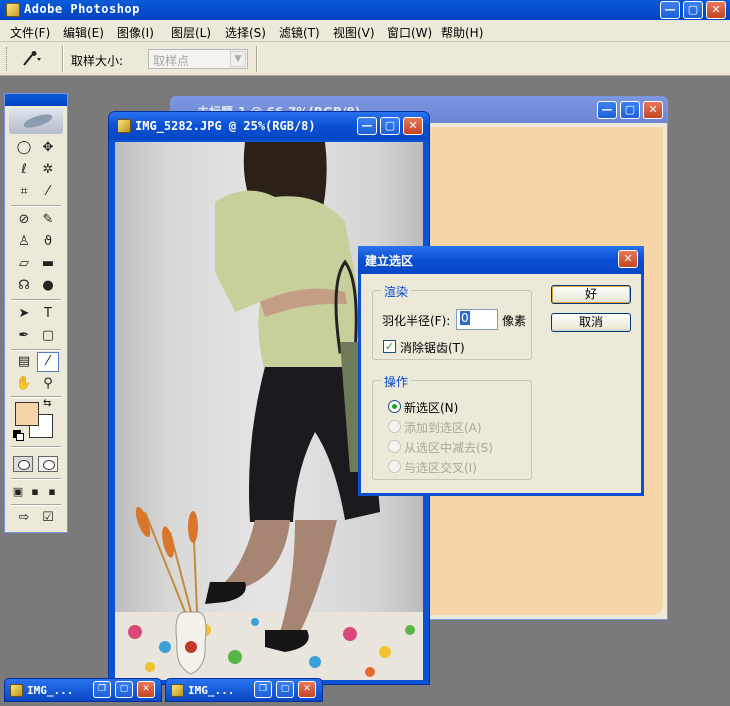 The width and height of the screenshot is (730, 706). What do you see at coordinates (394, 406) in the screenshot?
I see `new-selection-radio` at bounding box center [394, 406].